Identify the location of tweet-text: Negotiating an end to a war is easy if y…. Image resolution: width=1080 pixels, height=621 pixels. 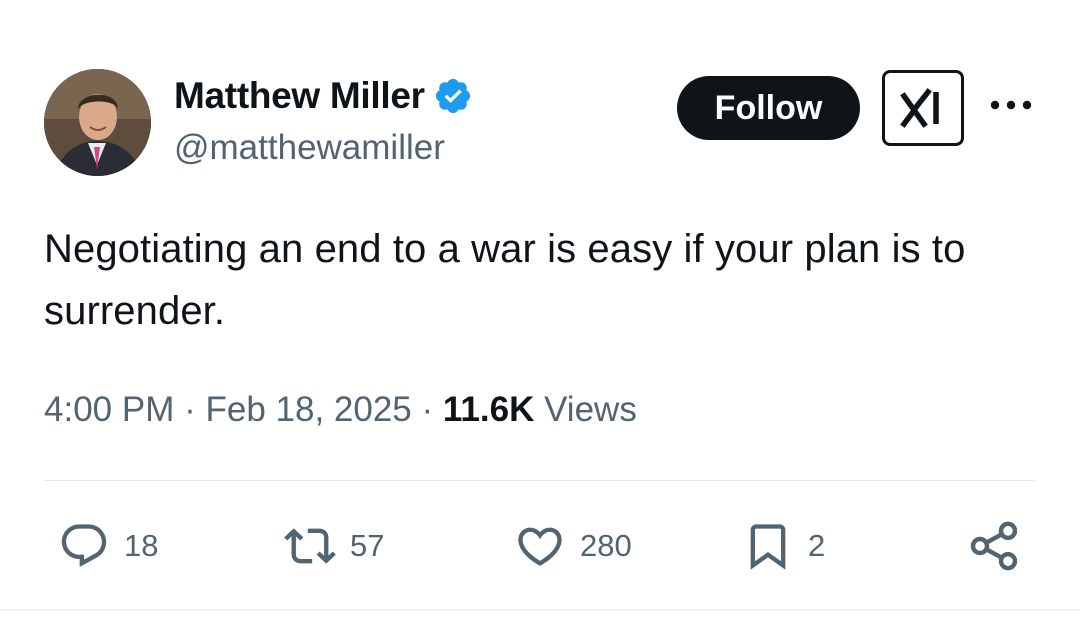
(505, 280).